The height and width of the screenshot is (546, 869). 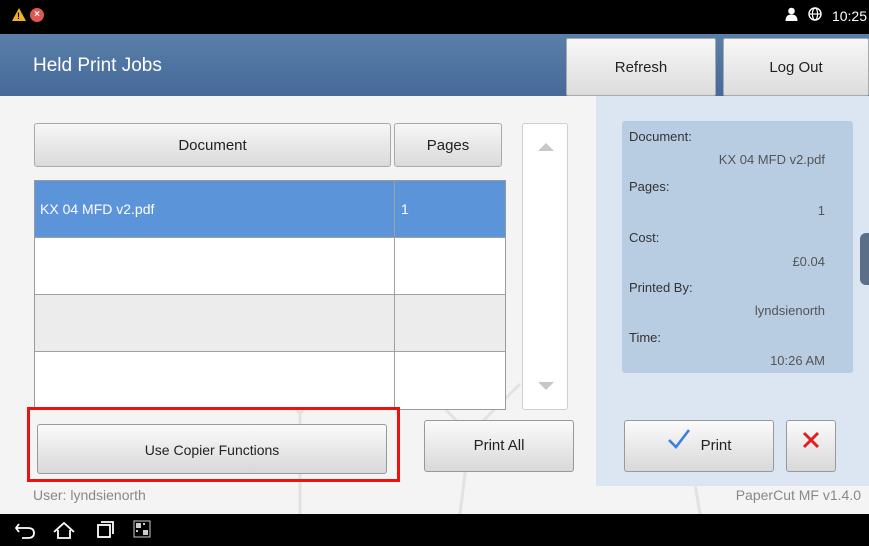 What do you see at coordinates (661, 287) in the screenshot?
I see `details-printed-by-label: Printed By:` at bounding box center [661, 287].